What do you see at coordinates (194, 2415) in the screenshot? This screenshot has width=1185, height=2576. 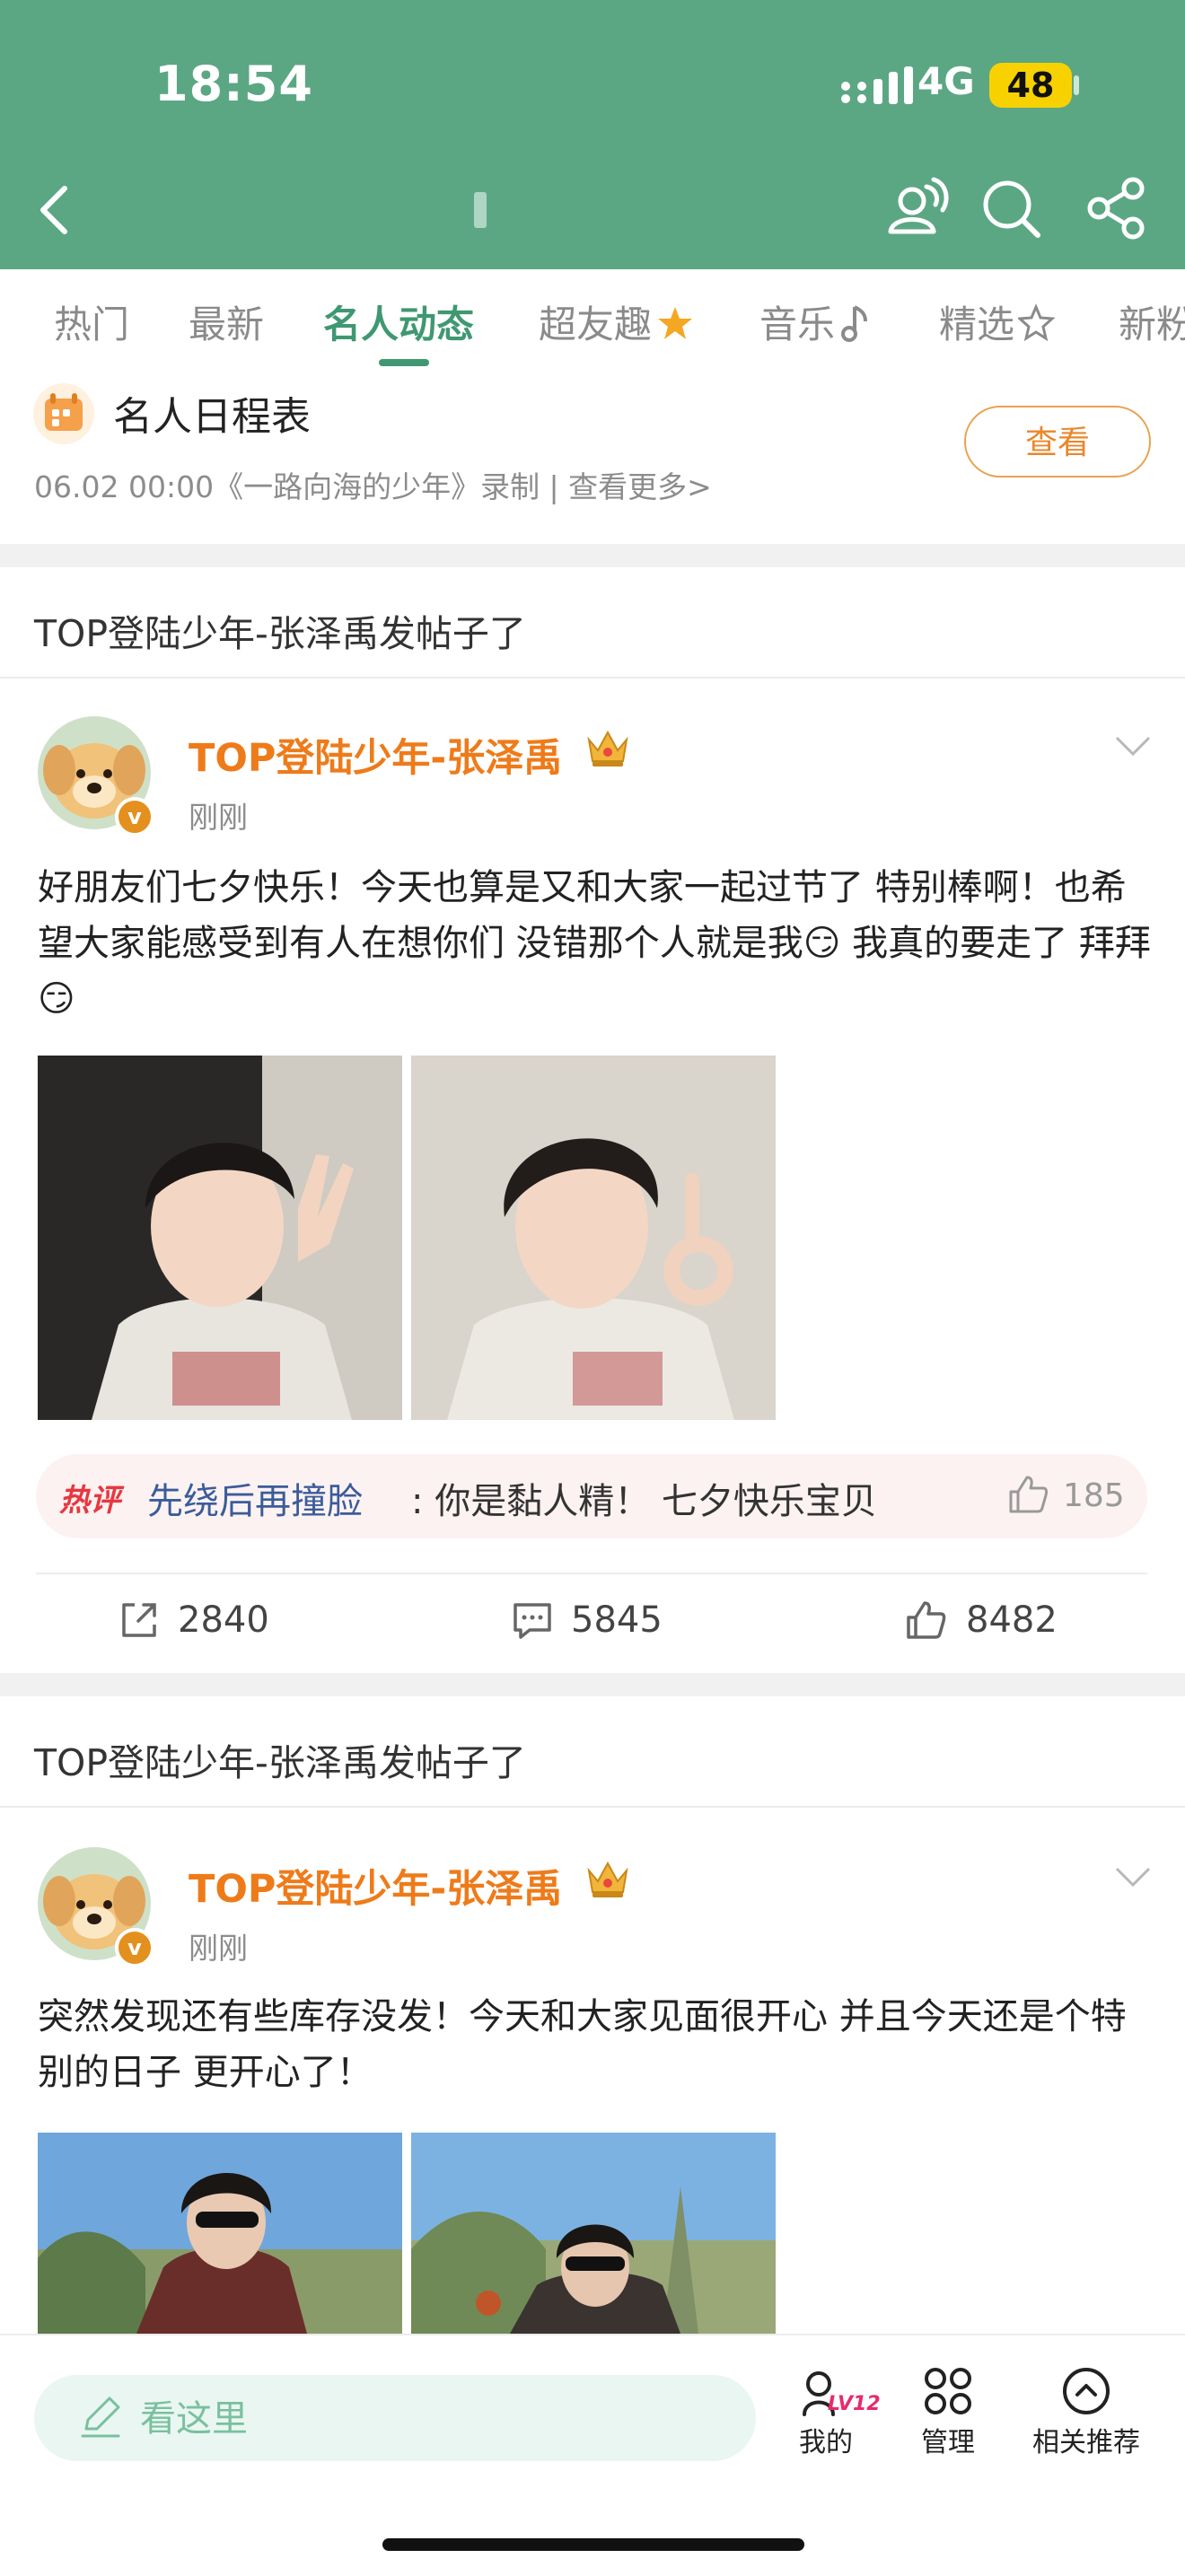 I see `comment-placeholder: 看这里` at bounding box center [194, 2415].